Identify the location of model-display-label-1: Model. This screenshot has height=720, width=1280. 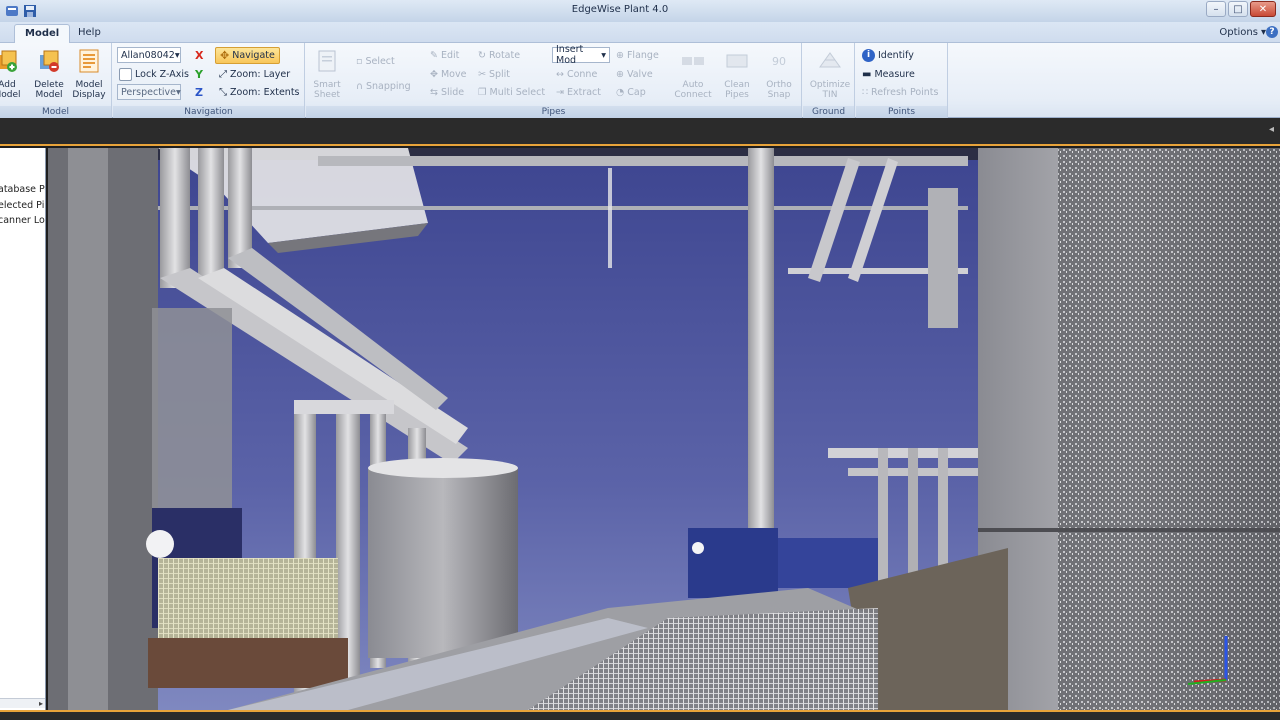
(89, 85).